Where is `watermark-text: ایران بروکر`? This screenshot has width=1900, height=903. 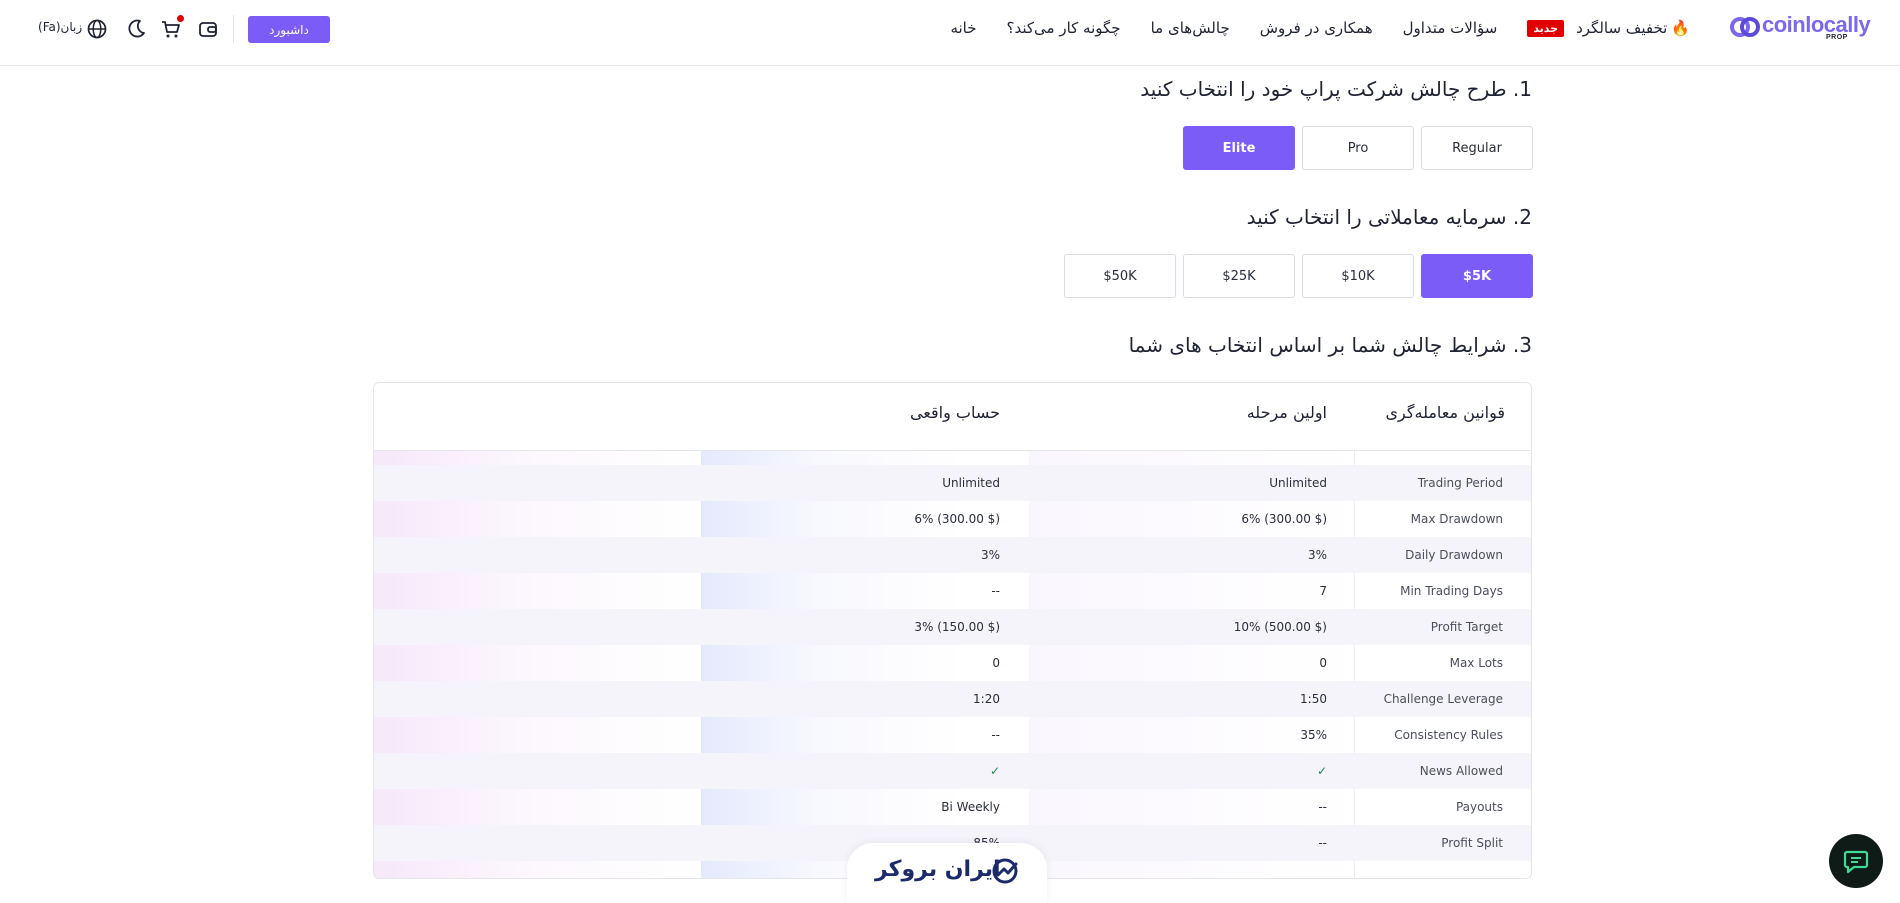
watermark-text: ایران بروکر is located at coordinates (938, 869).